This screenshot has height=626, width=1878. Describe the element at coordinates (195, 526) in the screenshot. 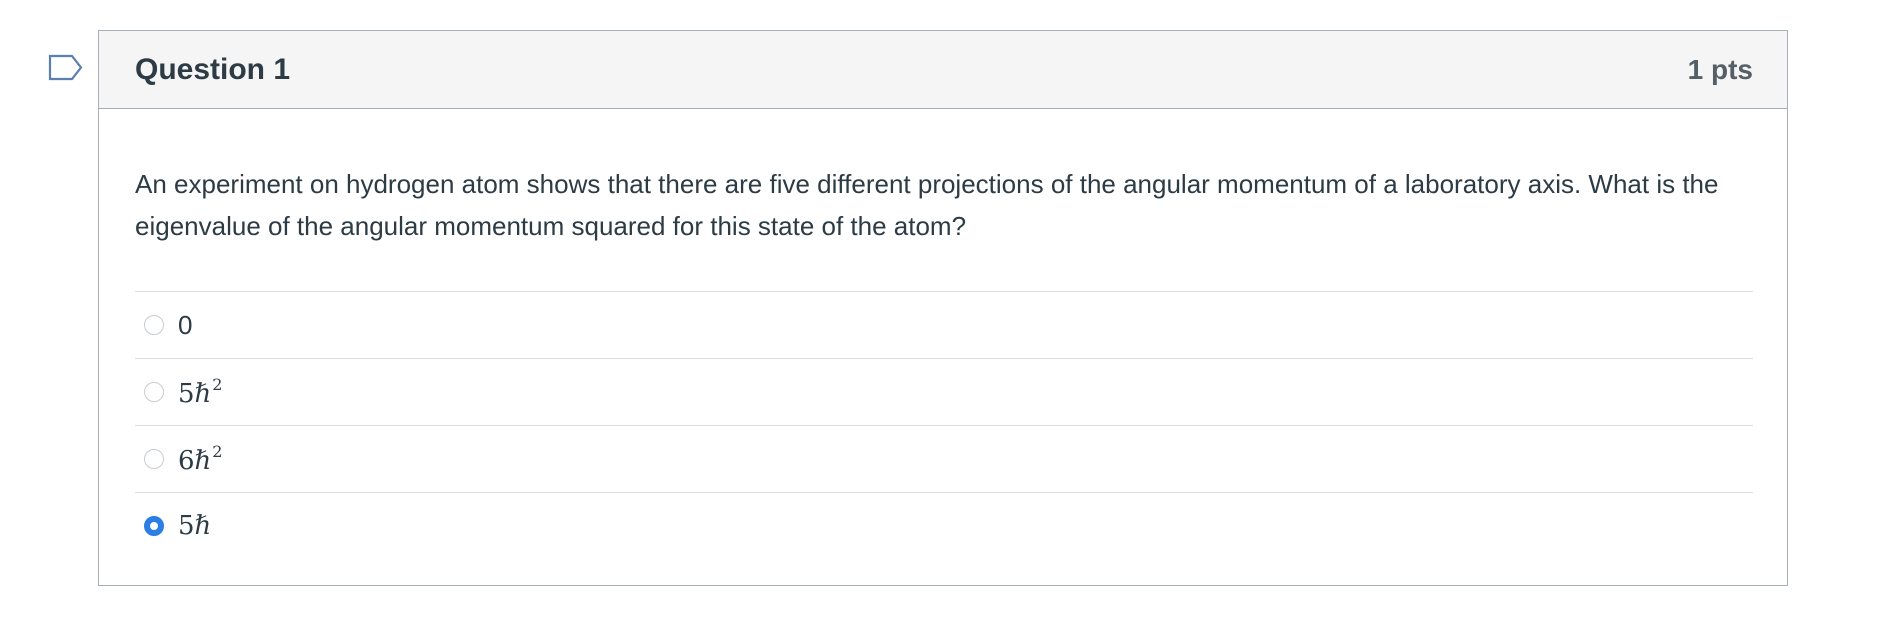

I see `answer-label: 5ℏ` at that location.